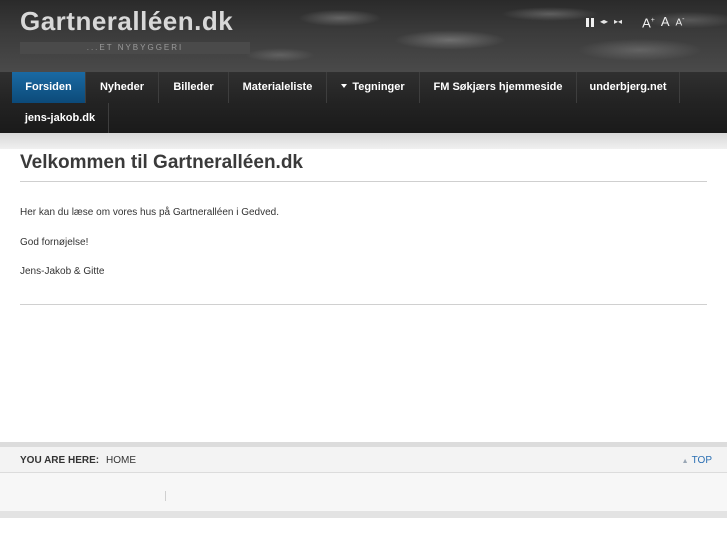 The width and height of the screenshot is (727, 545). Describe the element at coordinates (652, 20) in the screenshot. I see `font-larger-sup: +` at that location.